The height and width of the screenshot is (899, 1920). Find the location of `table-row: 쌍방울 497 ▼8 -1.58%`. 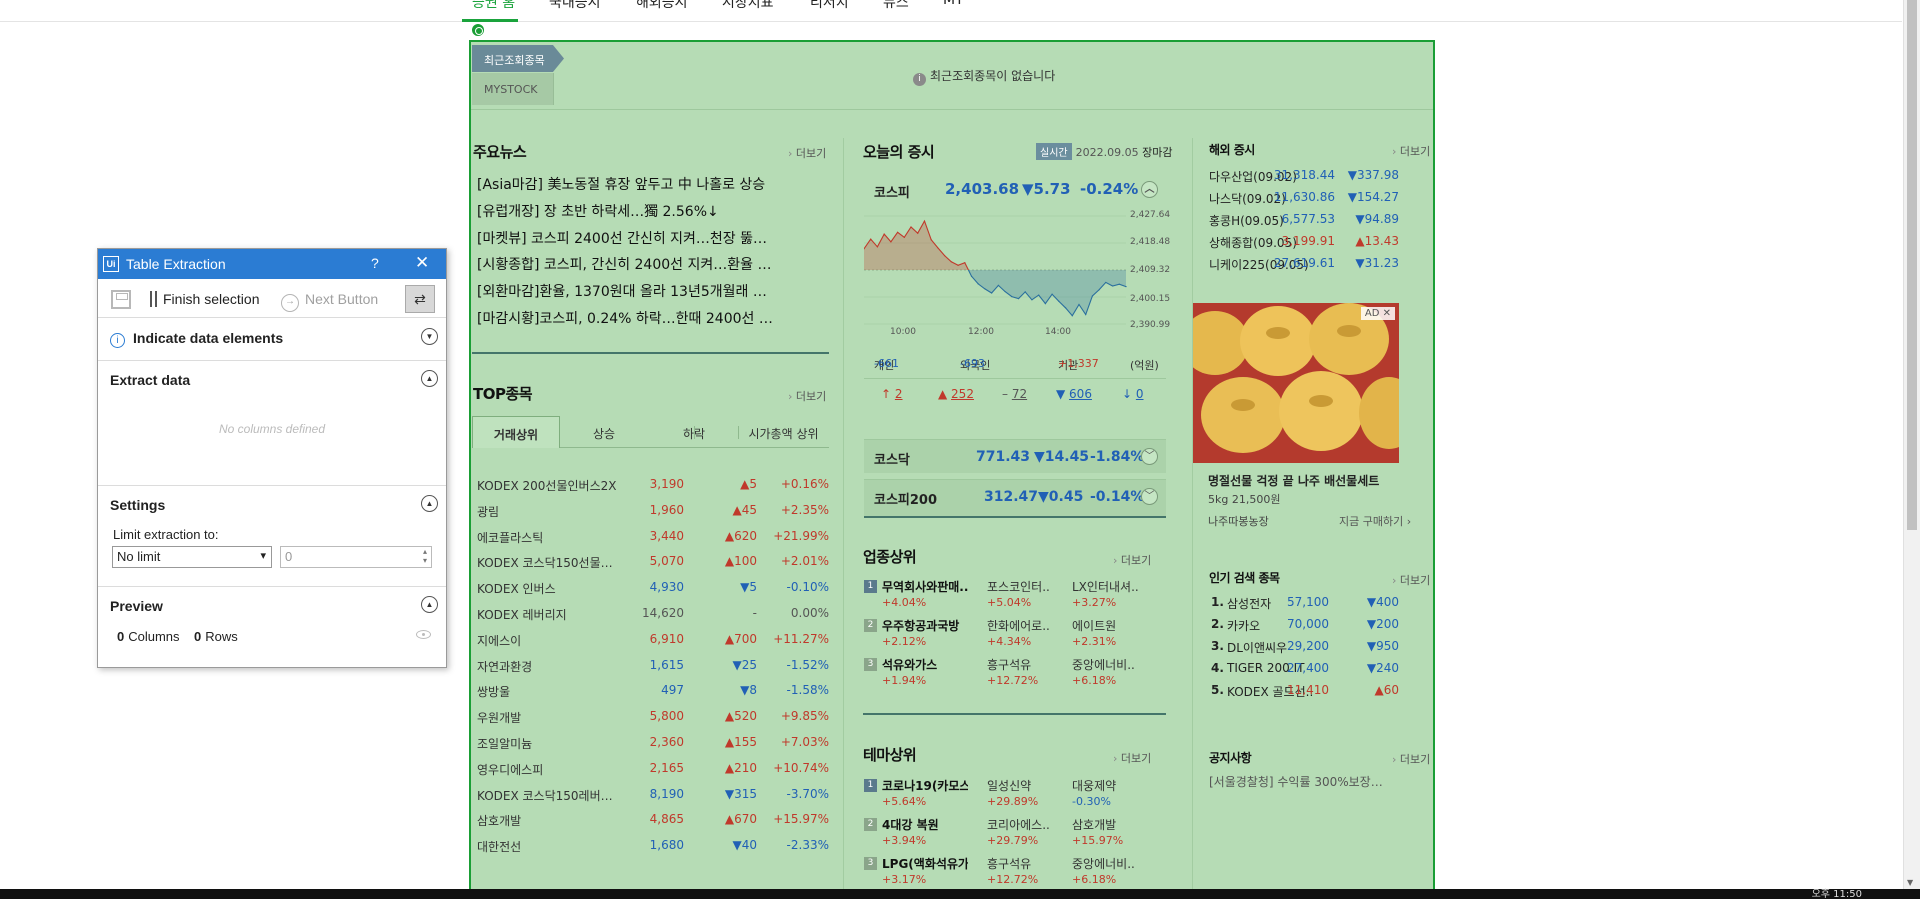

table-row: 쌍방울 497 ▼8 -1.58% is located at coordinates (653, 696).